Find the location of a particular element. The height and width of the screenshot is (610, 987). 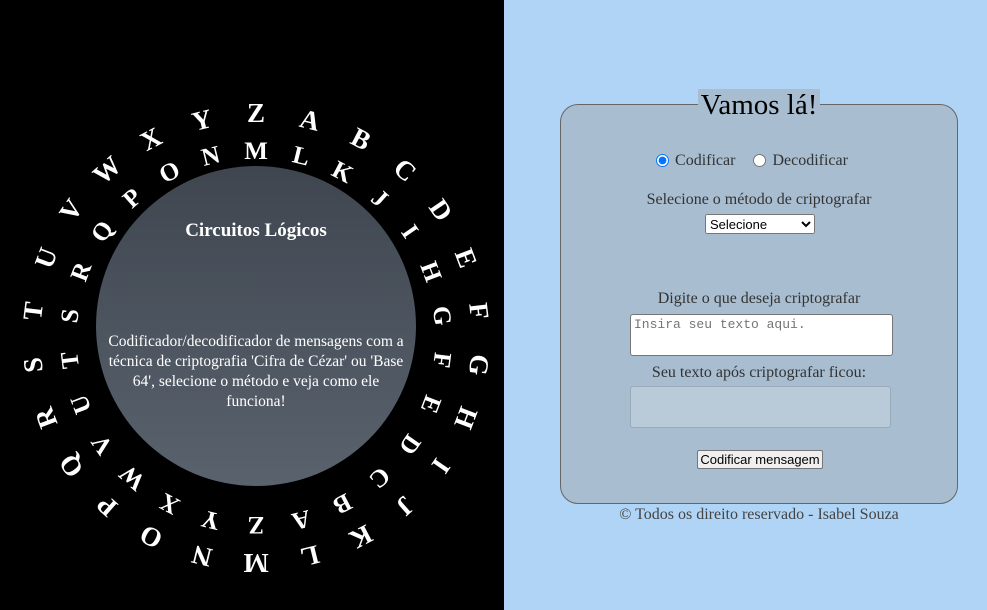

outer_ring-letter: B is located at coordinates (360, 139).